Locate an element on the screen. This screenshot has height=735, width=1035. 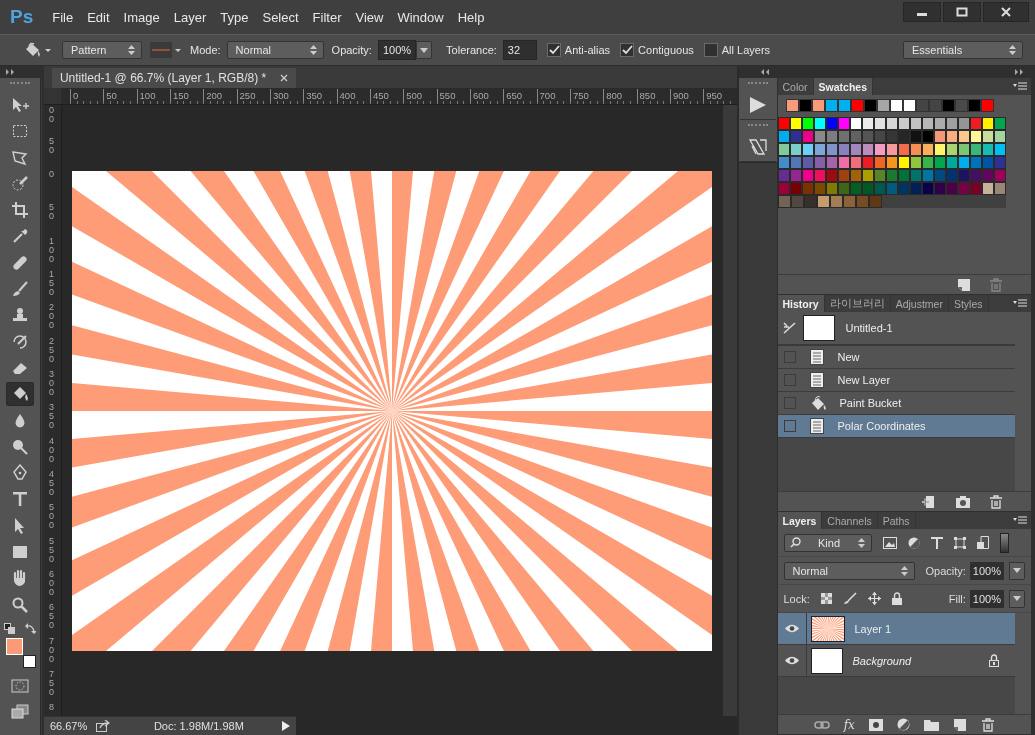
snapshot-row: Untitled-1 is located at coordinates (896, 329).